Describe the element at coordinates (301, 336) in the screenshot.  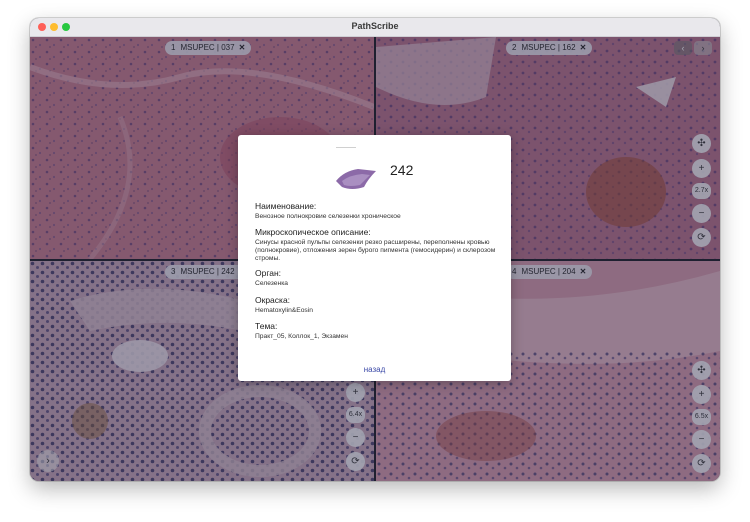
I see `section-value: Практ_05, Коллок_1, Экзамен` at that location.